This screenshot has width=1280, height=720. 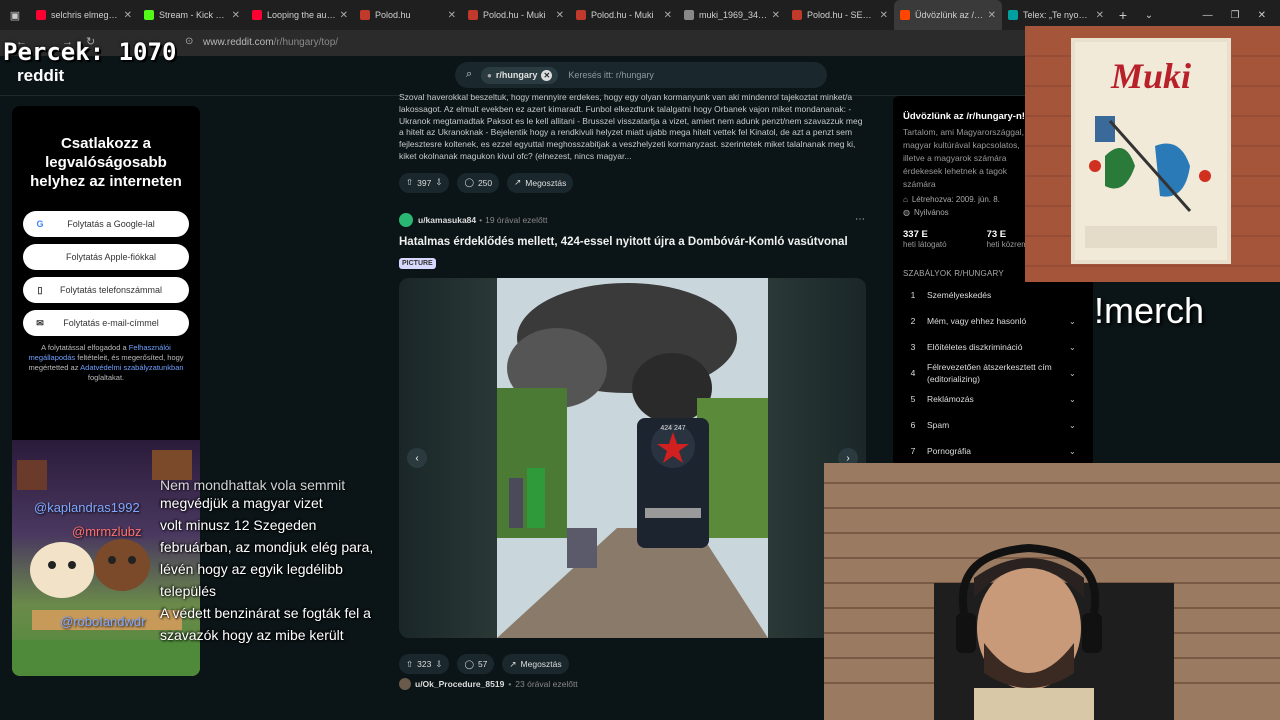 What do you see at coordinates (1235, 15) in the screenshot?
I see `restore-icon: ❐` at bounding box center [1235, 15].